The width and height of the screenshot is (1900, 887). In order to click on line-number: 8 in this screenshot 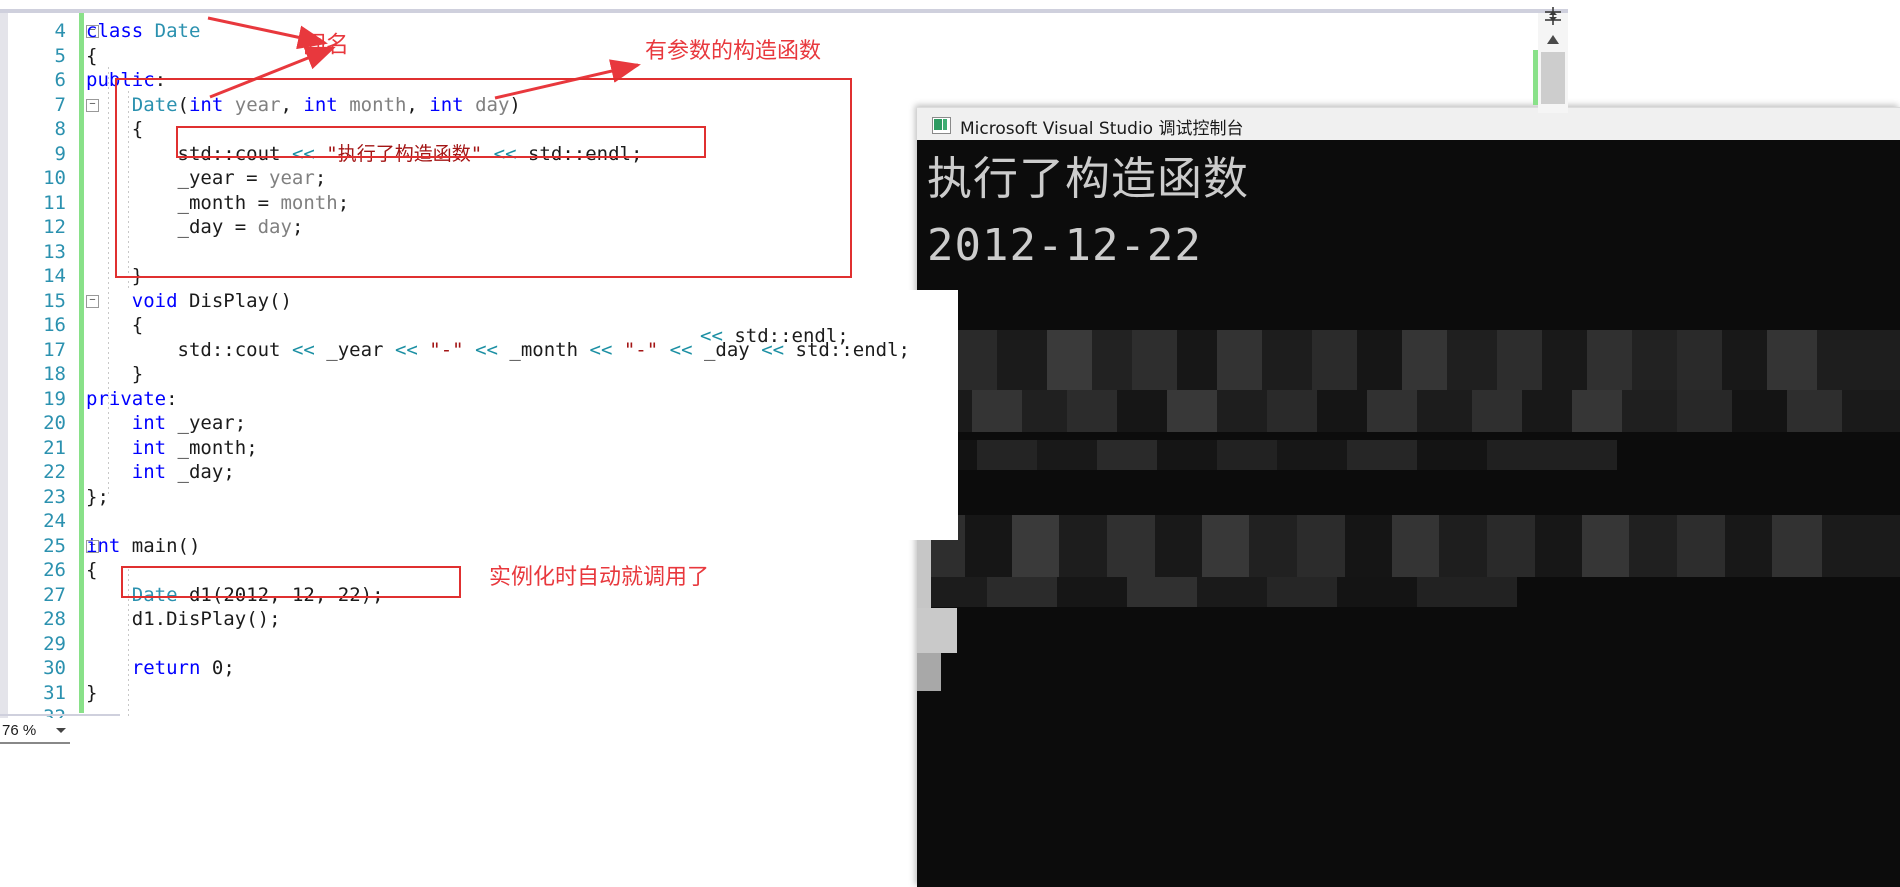, I will do `click(60, 129)`.